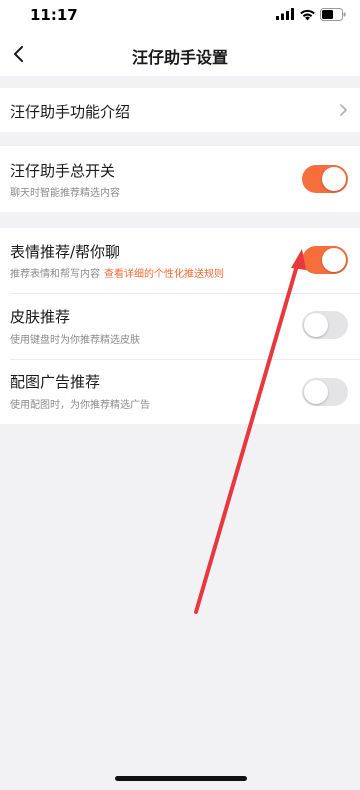 The image size is (360, 790). I want to click on page-title: 汪仔助手设置, so click(179, 57).